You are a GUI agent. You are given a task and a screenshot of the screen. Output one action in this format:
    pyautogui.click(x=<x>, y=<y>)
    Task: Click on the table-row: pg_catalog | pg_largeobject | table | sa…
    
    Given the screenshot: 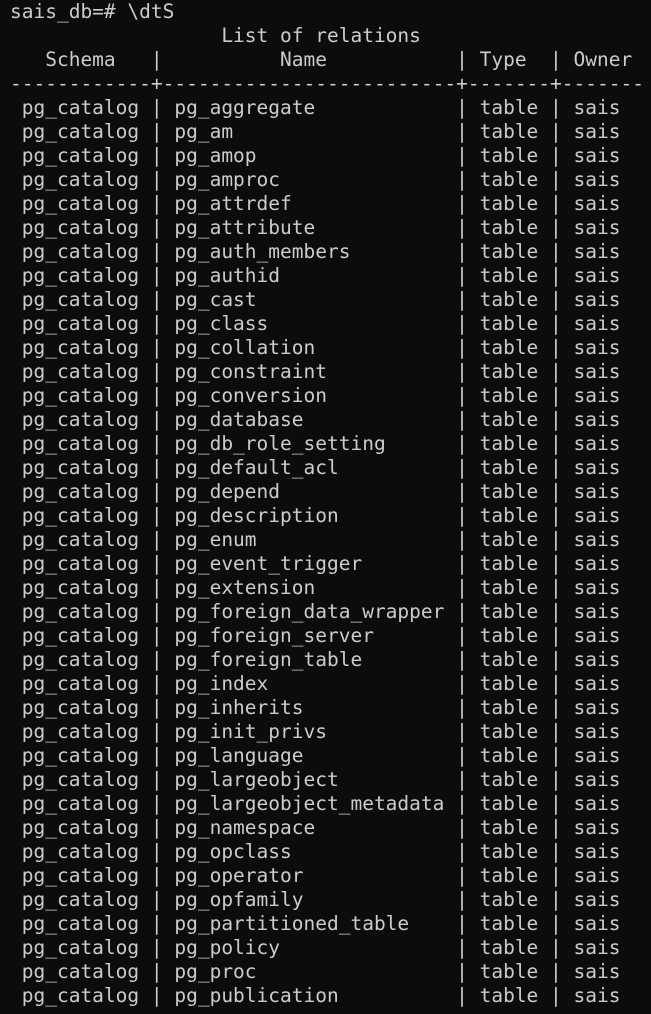 What is the action you would take?
    pyautogui.click(x=315, y=779)
    